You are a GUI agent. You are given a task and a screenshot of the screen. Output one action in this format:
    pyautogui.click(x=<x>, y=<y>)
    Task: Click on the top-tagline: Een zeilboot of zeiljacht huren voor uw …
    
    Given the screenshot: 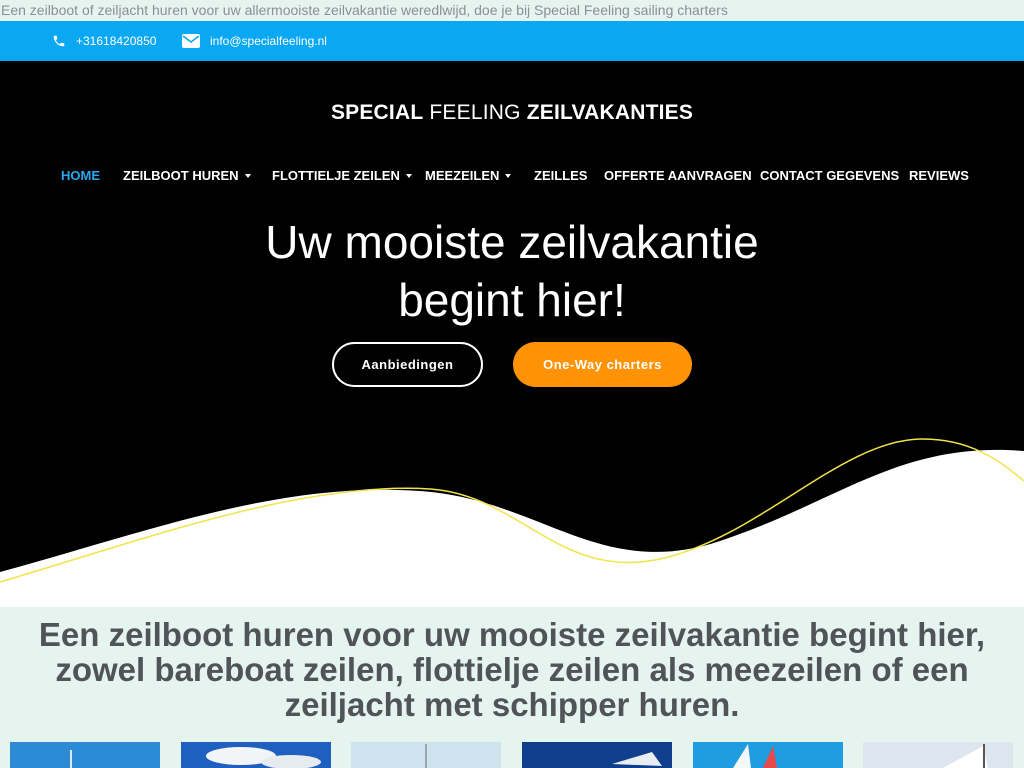 What is the action you would take?
    pyautogui.click(x=512, y=10)
    